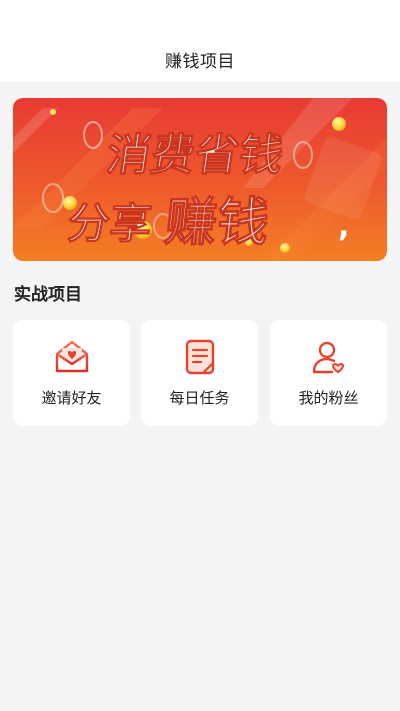 The image size is (400, 711). I want to click on card-my-fans: 我的粉丝, so click(328, 373).